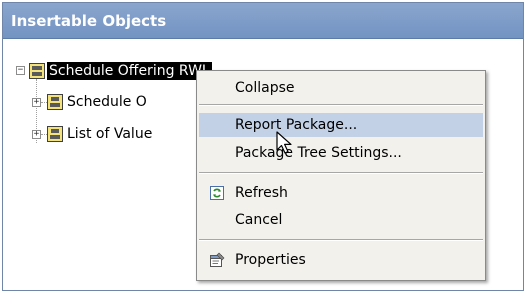 The height and width of the screenshot is (295, 528). What do you see at coordinates (341, 193) in the screenshot?
I see `menu-item-refresh: Refresh` at bounding box center [341, 193].